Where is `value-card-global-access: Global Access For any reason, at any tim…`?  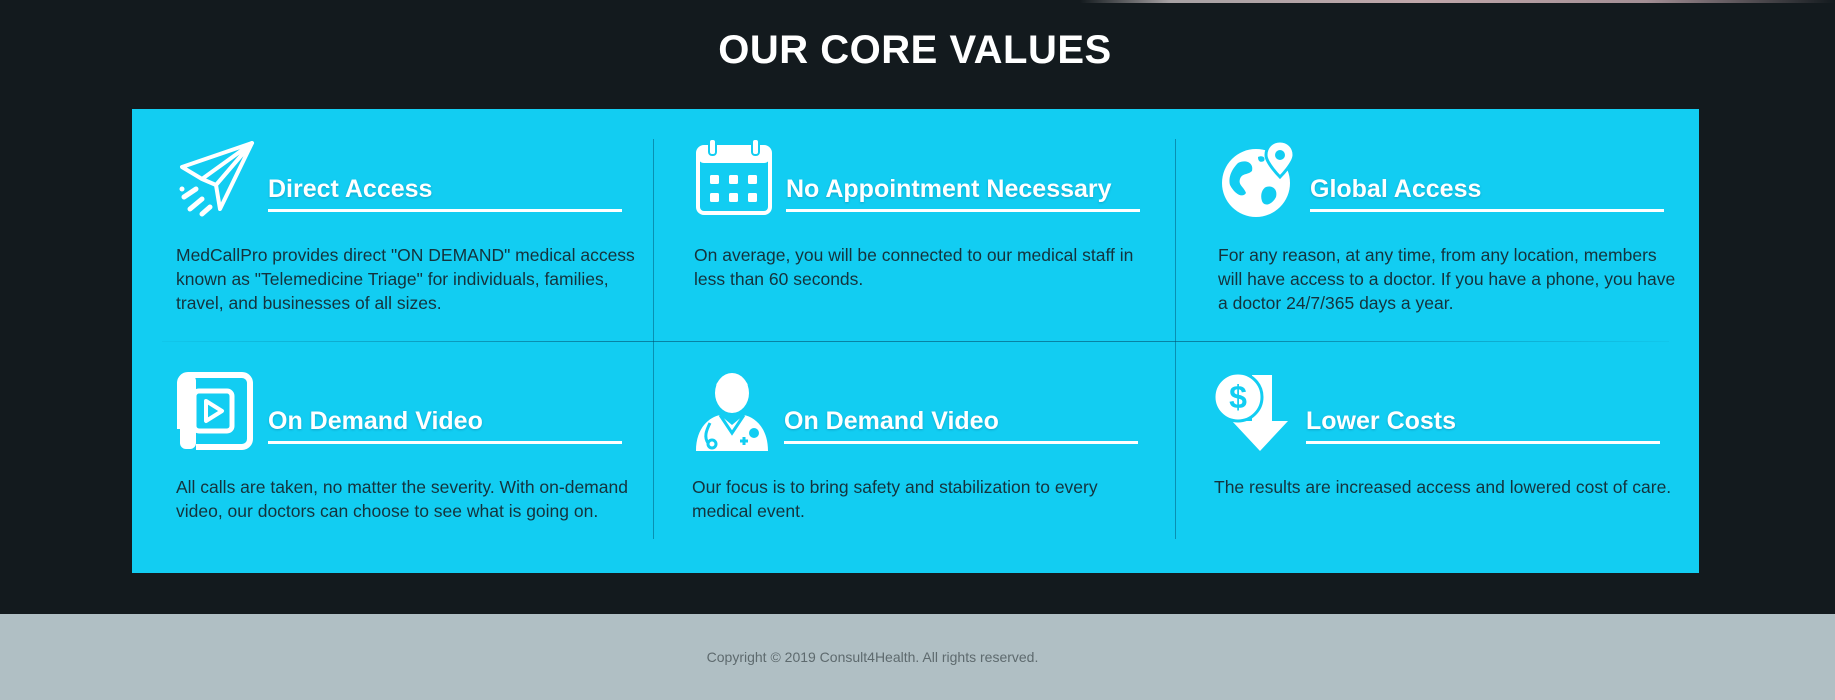 value-card-global-access: Global Access For any reason, at any tim… is located at coordinates (1453, 239).